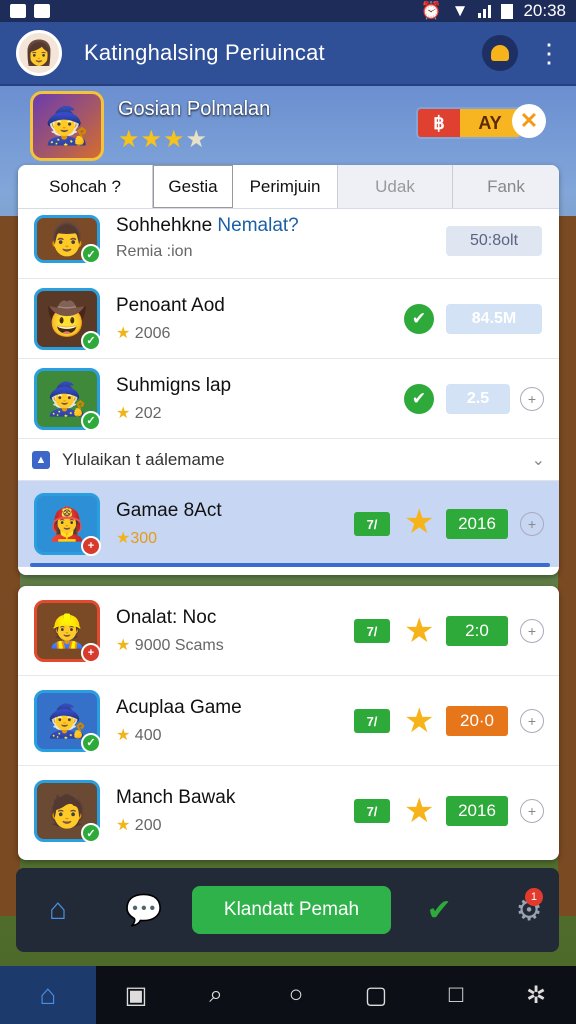 The width and height of the screenshot is (576, 1024). I want to click on section-label: Ylulaikan t aálemame, so click(143, 459).